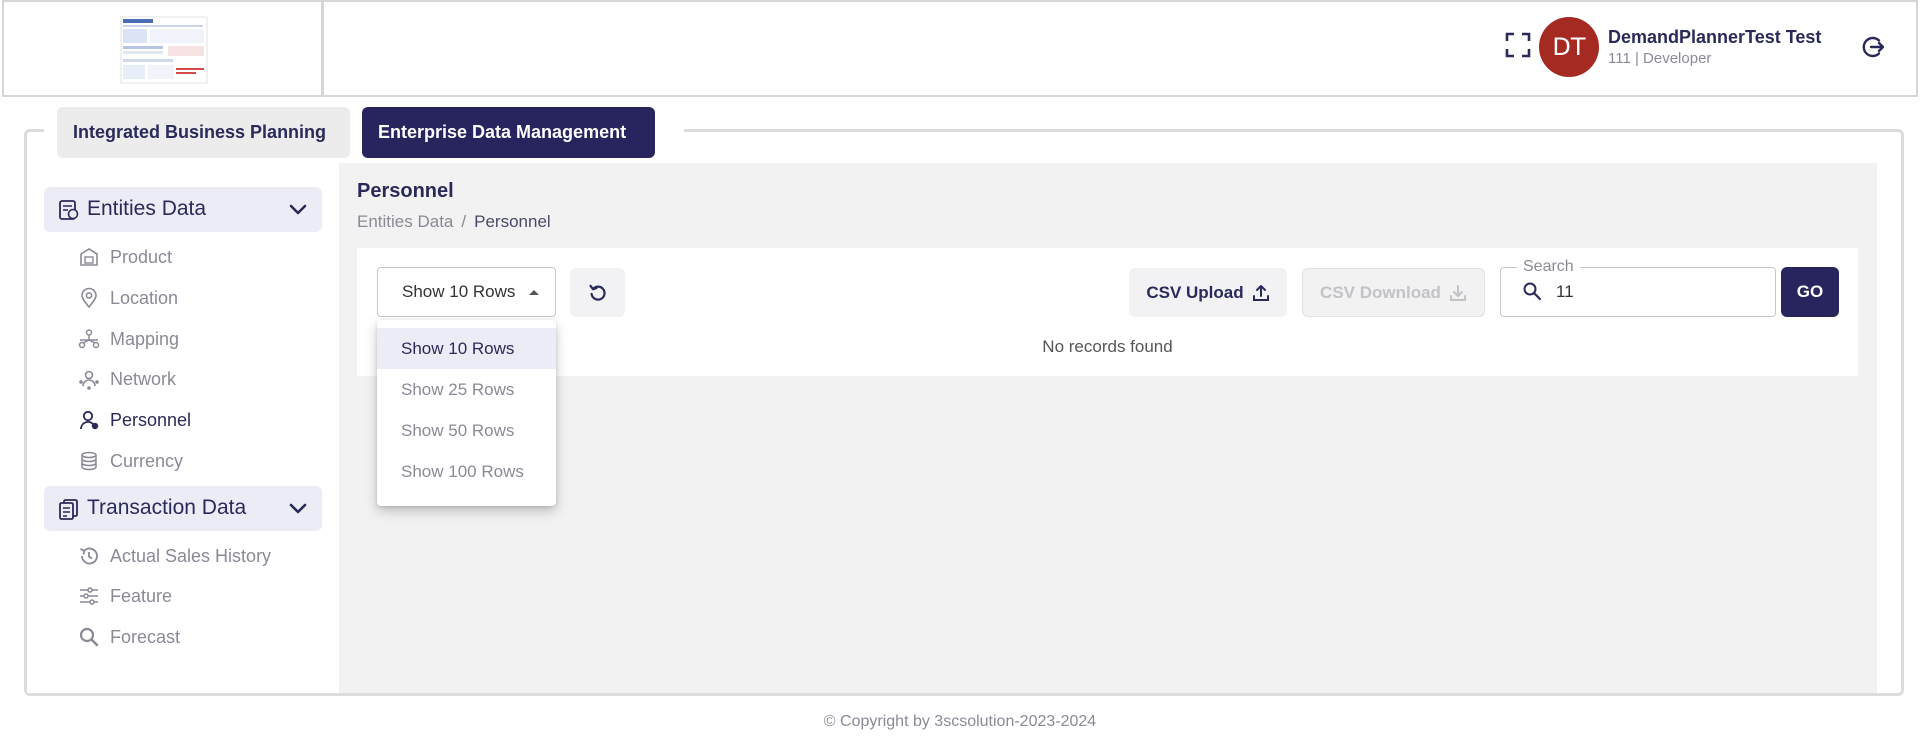 Image resolution: width=1920 pixels, height=749 pixels. Describe the element at coordinates (405, 222) in the screenshot. I see `breadcrumb-item: Entities Data` at that location.